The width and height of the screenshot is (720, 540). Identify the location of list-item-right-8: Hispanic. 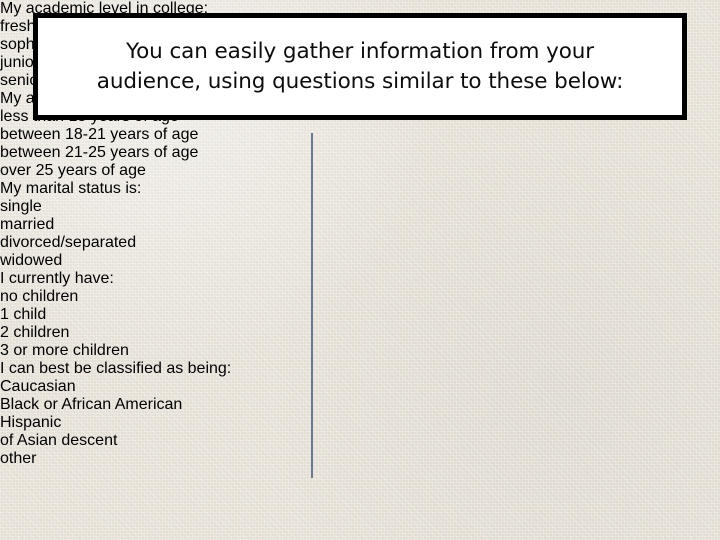
(31, 422).